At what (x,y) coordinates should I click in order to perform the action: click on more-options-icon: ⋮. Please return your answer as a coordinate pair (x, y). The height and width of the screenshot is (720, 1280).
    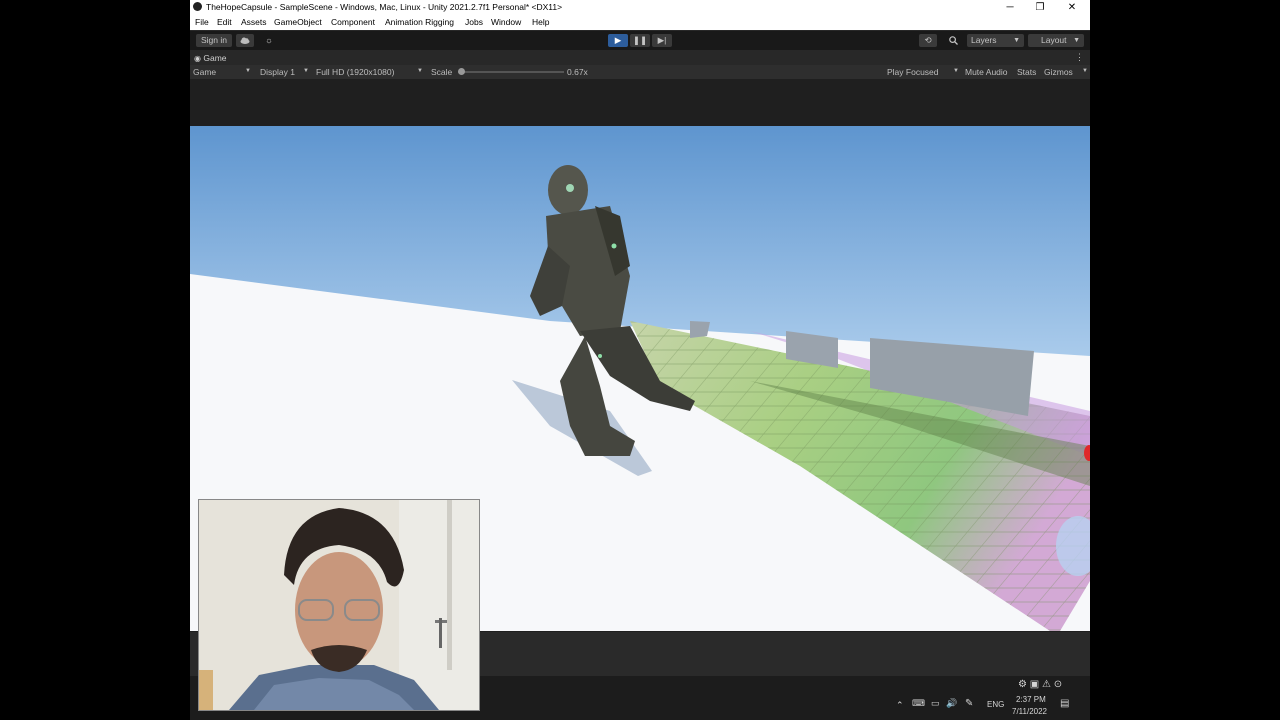
    Looking at the image, I should click on (1079, 57).